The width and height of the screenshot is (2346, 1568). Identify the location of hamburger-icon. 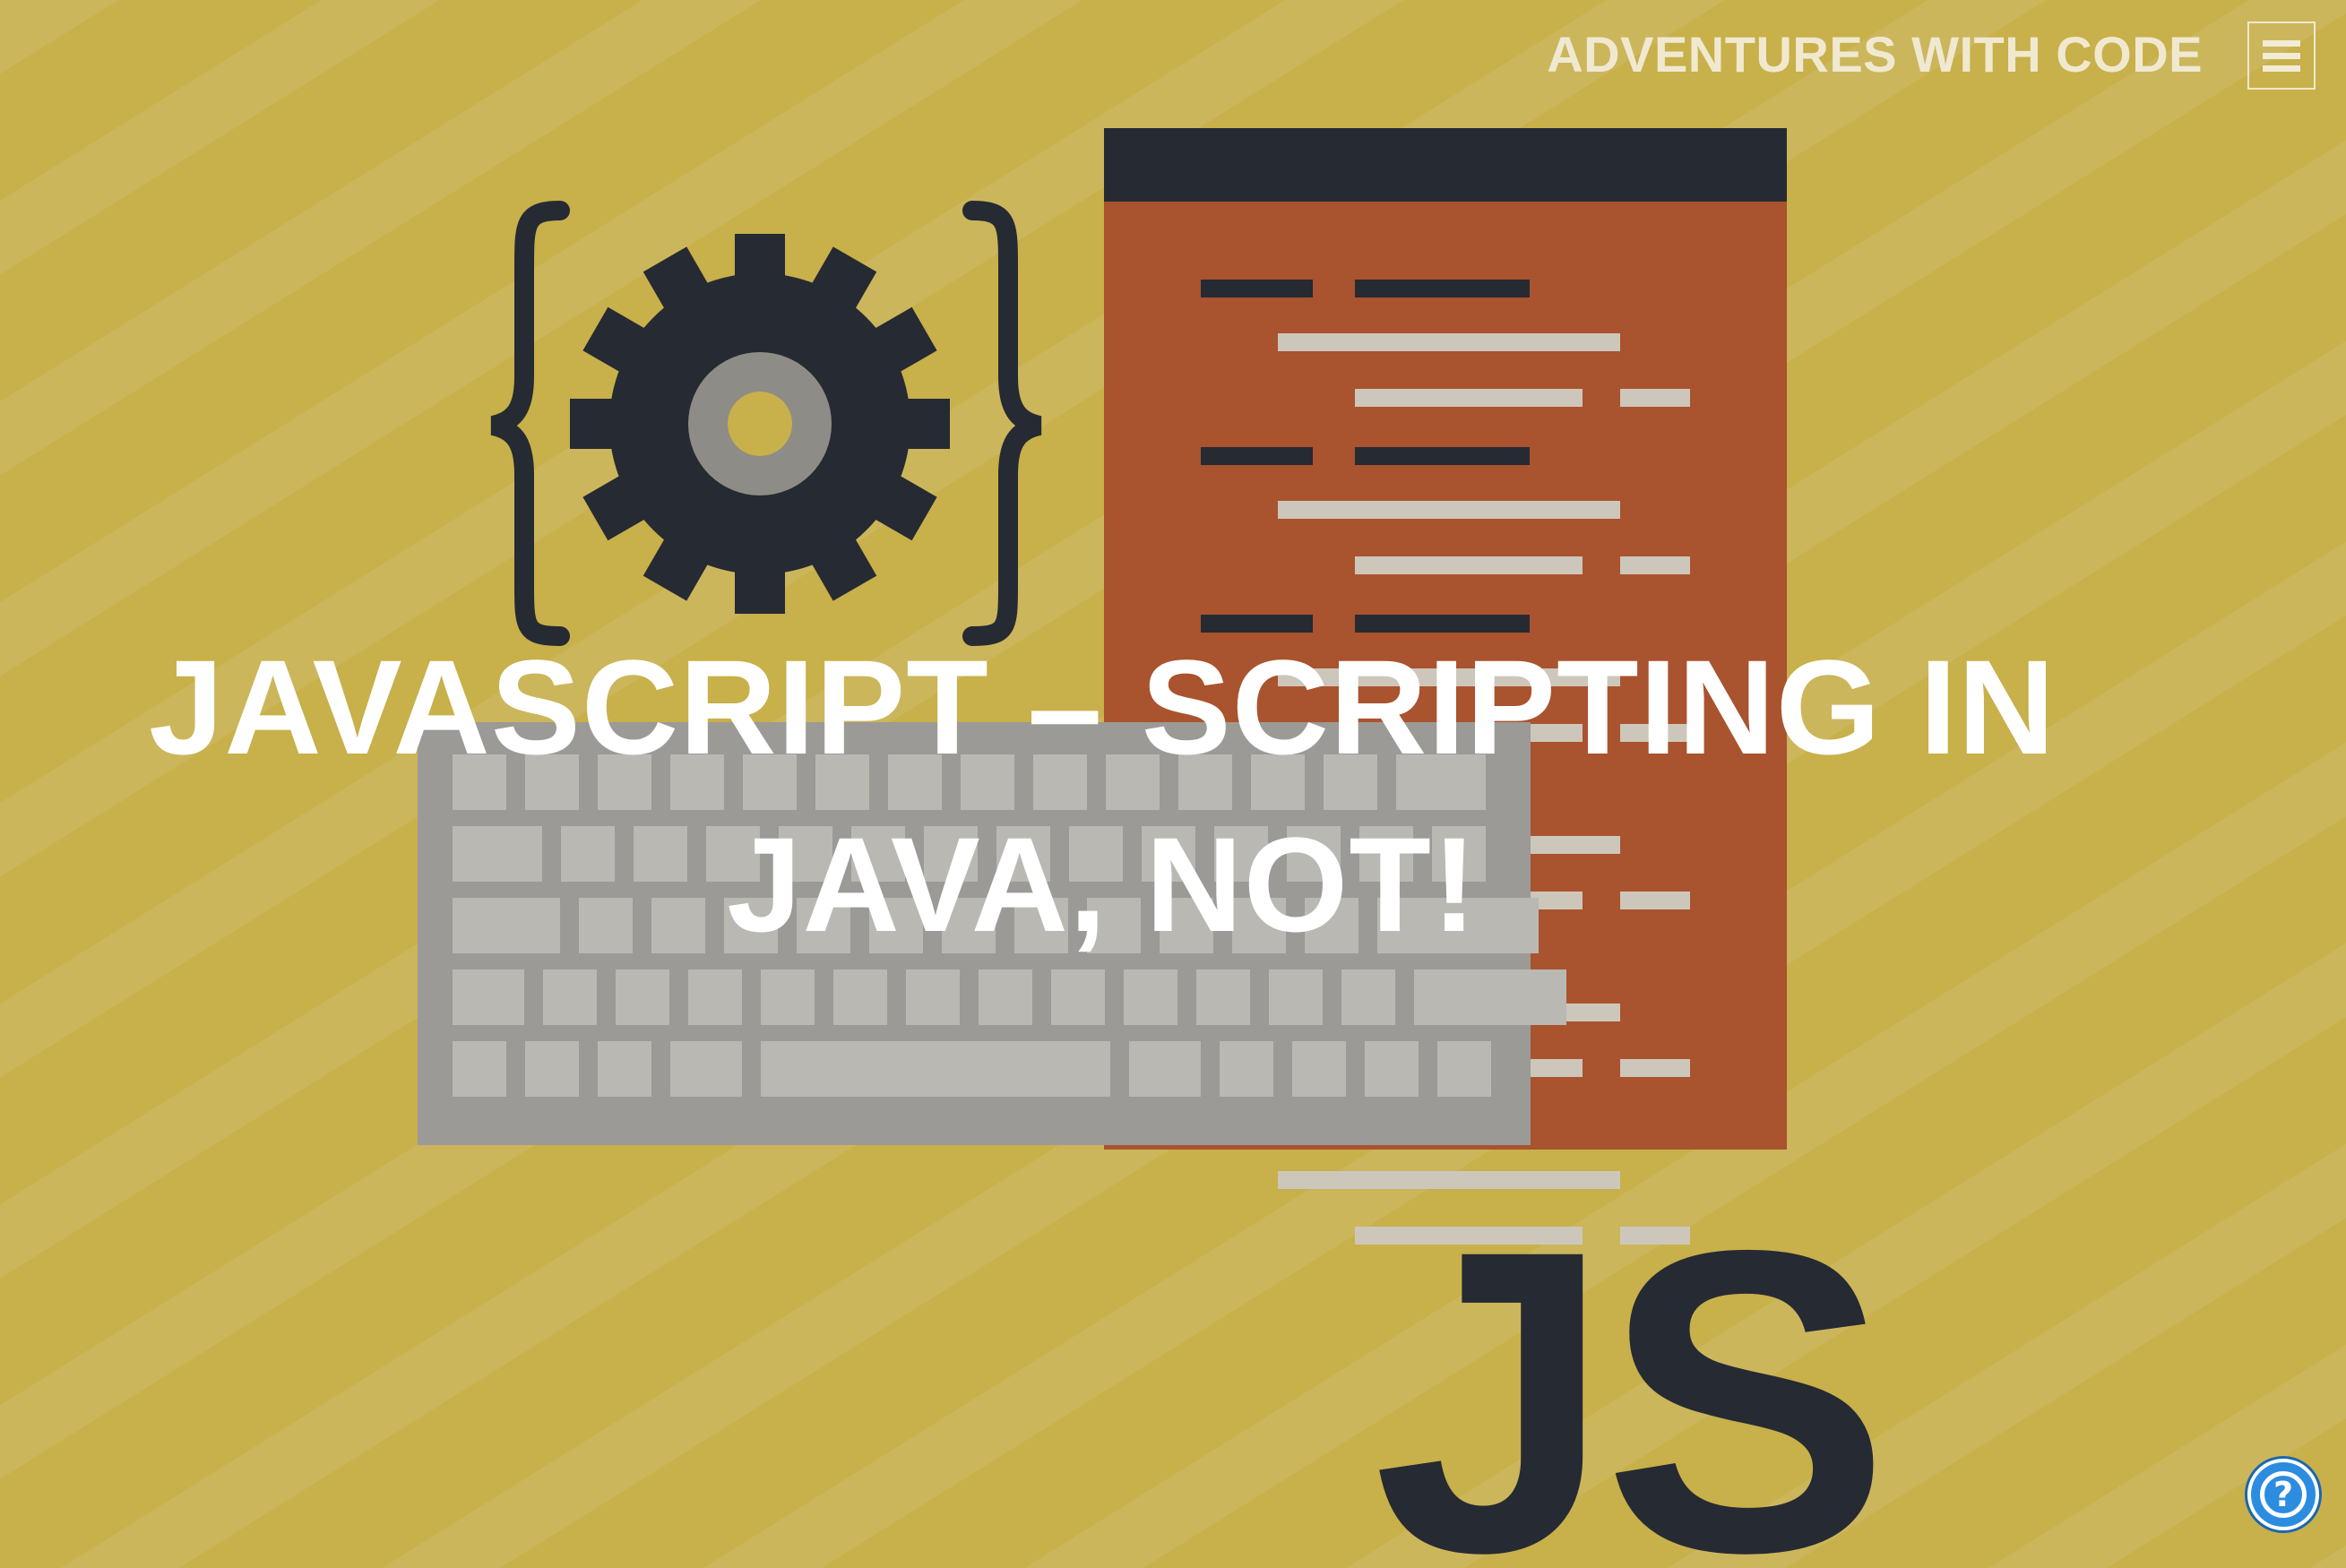
(2281, 44).